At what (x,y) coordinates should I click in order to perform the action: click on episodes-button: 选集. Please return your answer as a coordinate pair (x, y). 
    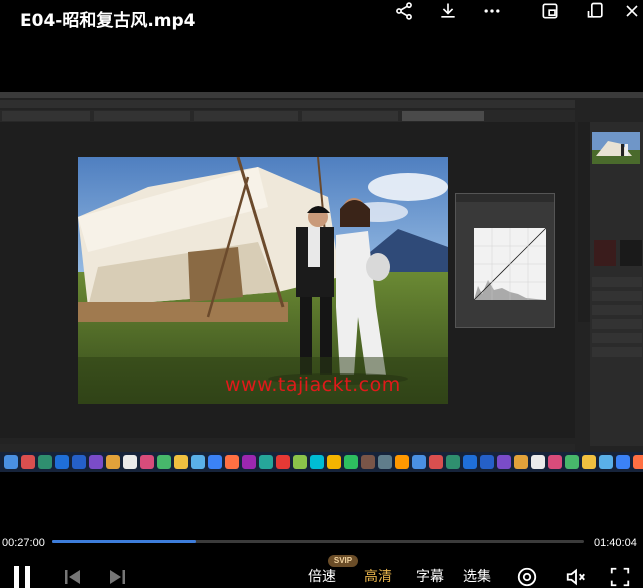
    Looking at the image, I should click on (477, 576).